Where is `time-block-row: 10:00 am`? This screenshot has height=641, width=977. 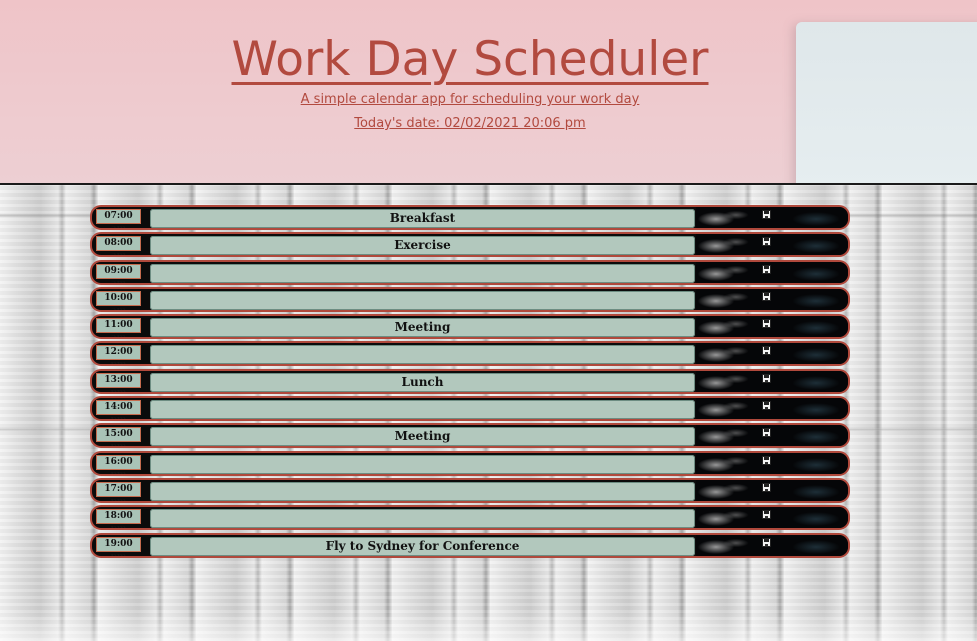
time-block-row: 10:00 am is located at coordinates (470, 299).